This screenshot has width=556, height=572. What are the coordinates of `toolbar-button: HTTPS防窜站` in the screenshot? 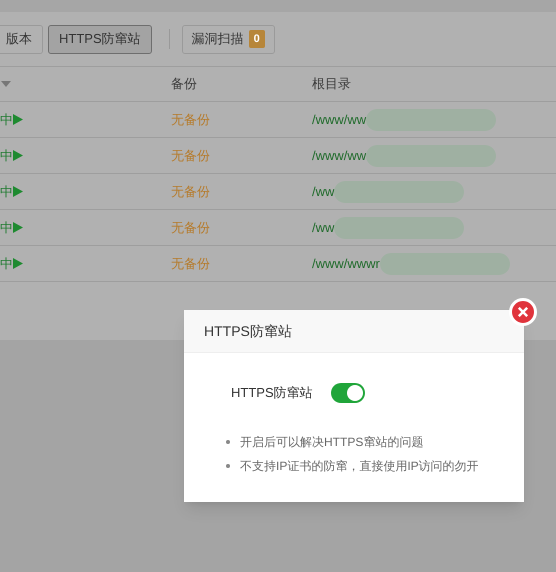 It's located at (100, 39).